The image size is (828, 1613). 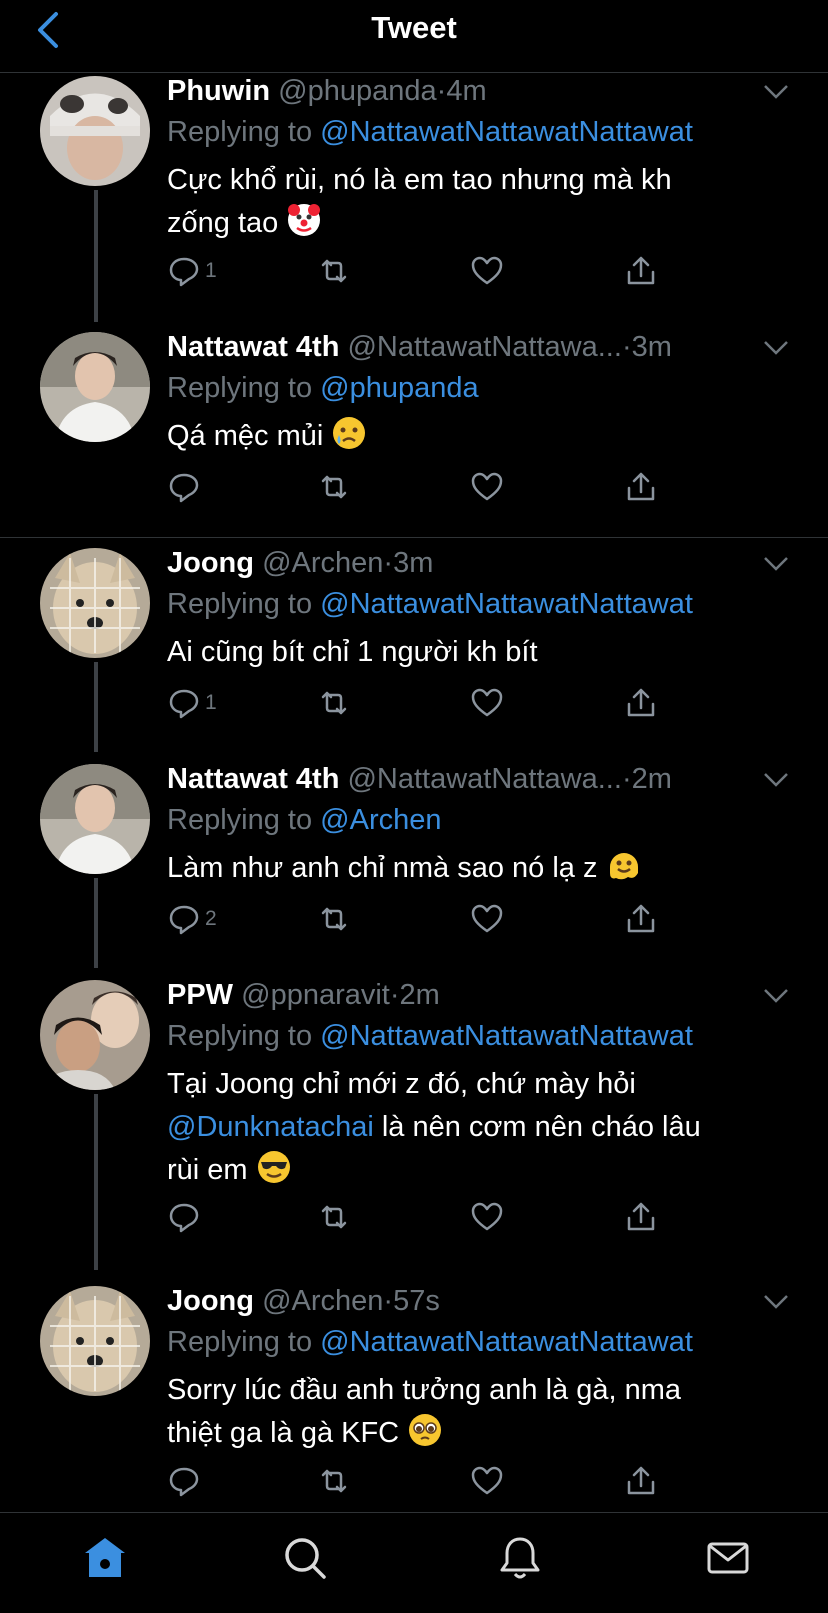 What do you see at coordinates (414, 537) in the screenshot?
I see `conversation-divider` at bounding box center [414, 537].